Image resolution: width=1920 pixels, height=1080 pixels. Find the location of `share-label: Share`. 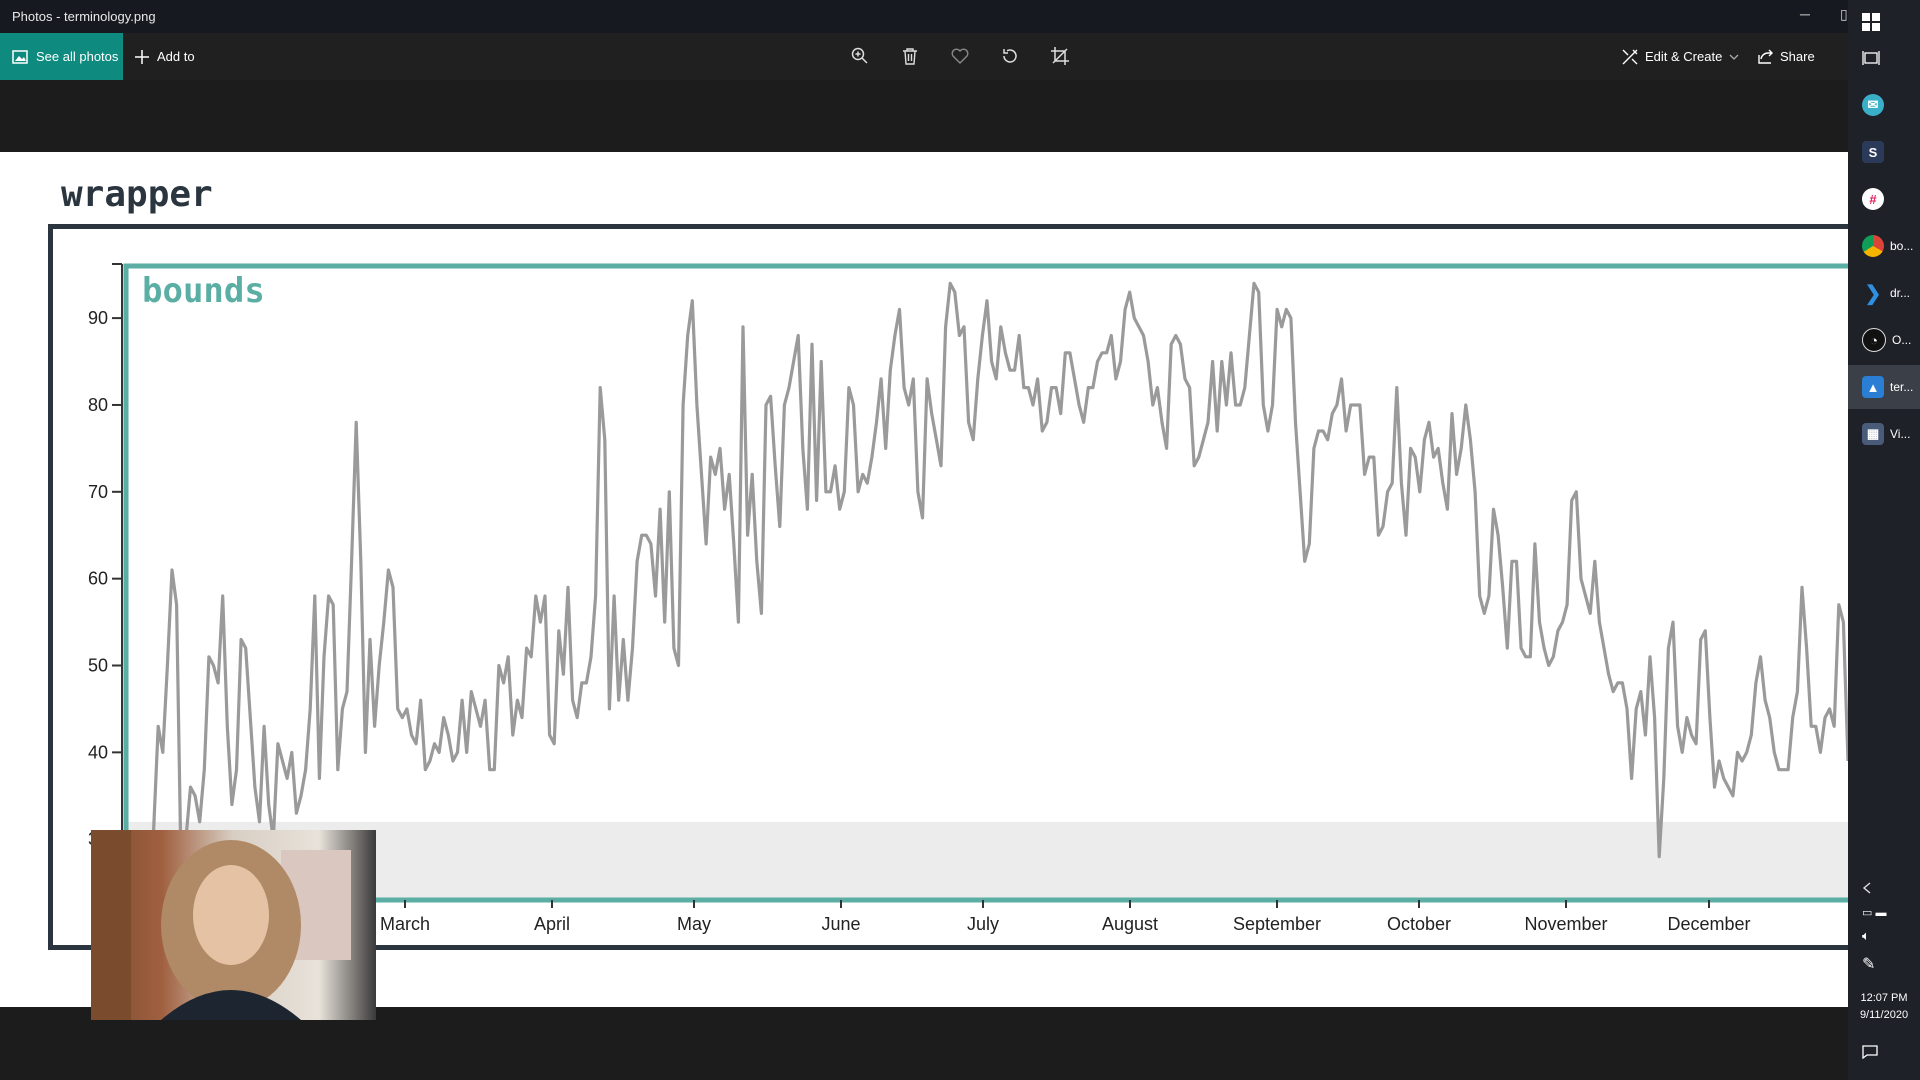

share-label: Share is located at coordinates (1797, 56).